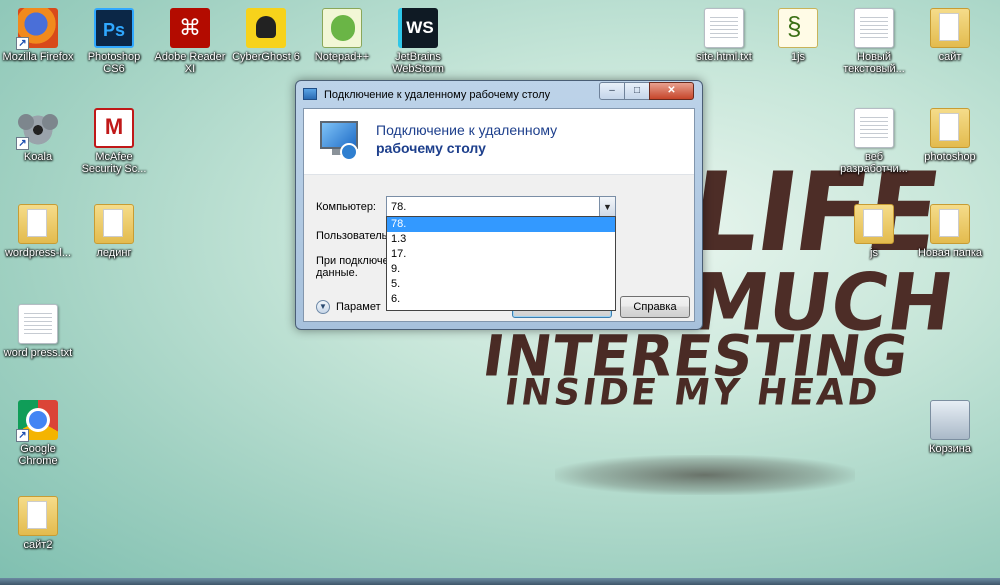 The image size is (1000, 585). I want to click on desktop-icon-label: Photoshop CS6, so click(114, 63).